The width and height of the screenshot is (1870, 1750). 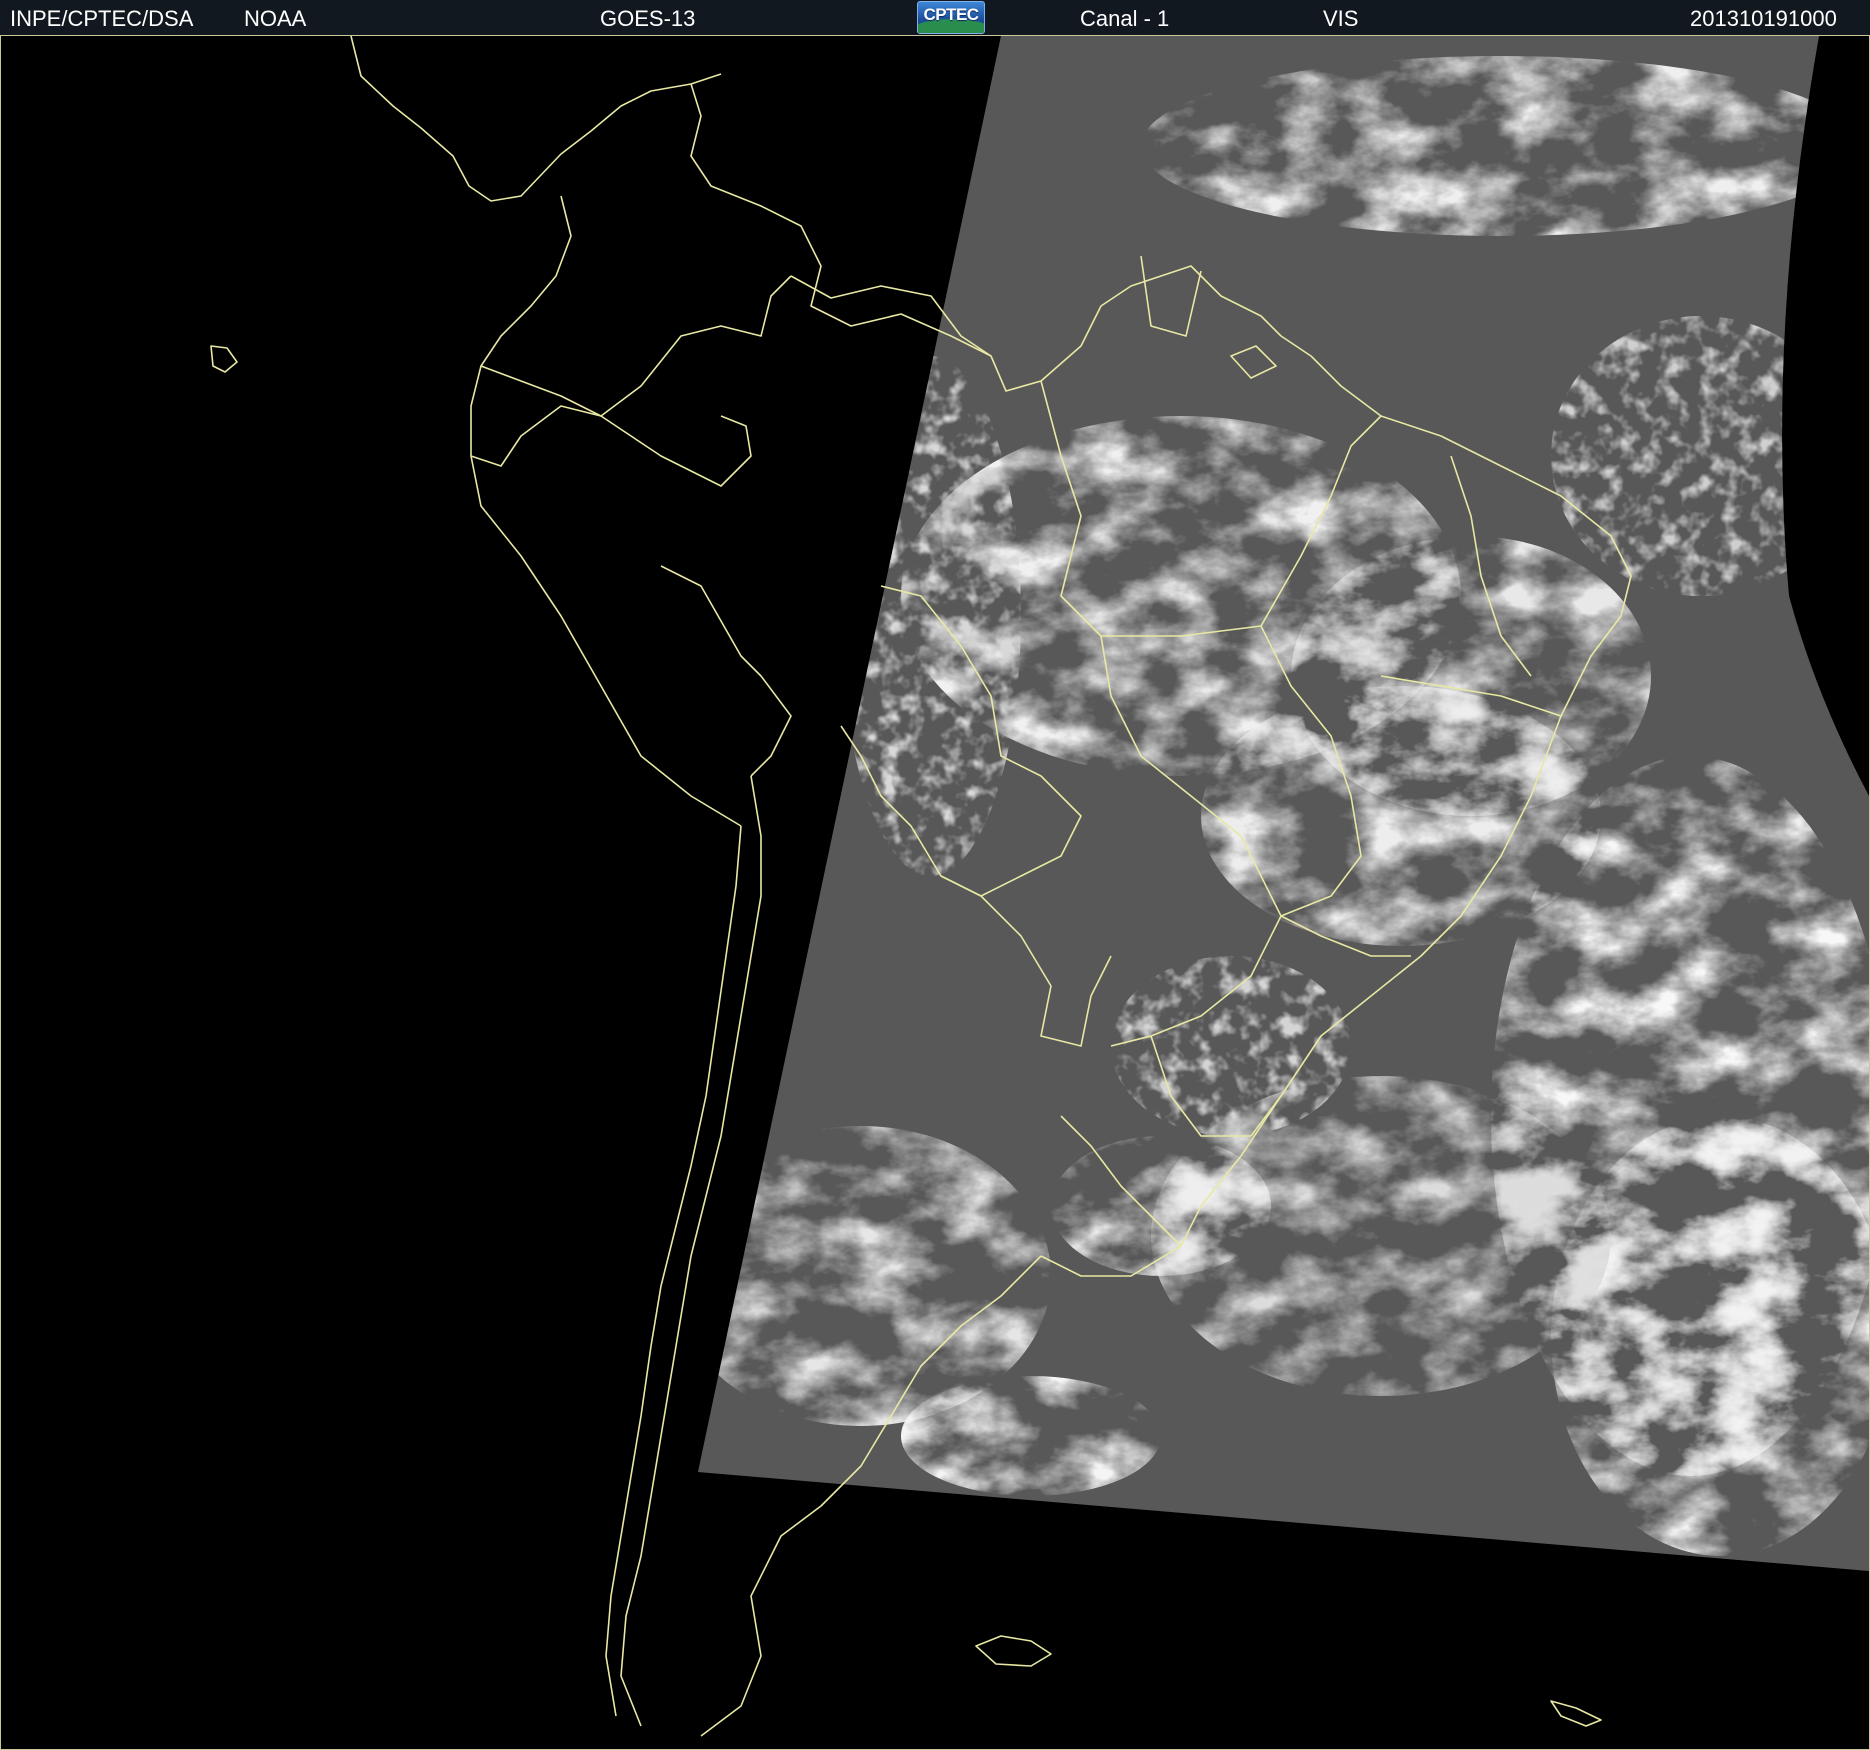 What do you see at coordinates (1341, 18) in the screenshot?
I see `band-label: VIS` at bounding box center [1341, 18].